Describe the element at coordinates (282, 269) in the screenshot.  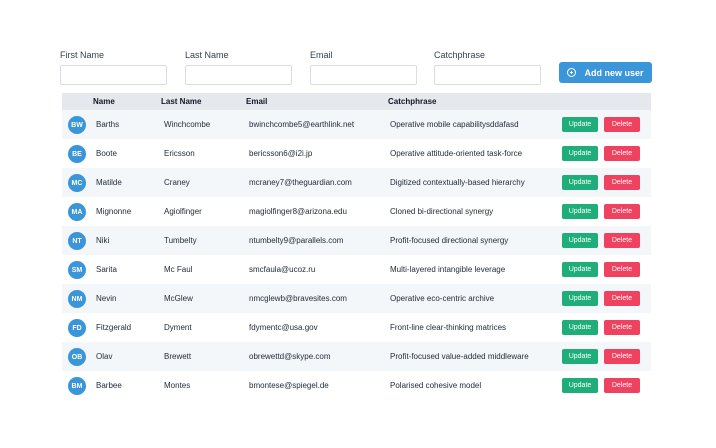
I see `email-cell: smcfaula@ucoz.ru` at that location.